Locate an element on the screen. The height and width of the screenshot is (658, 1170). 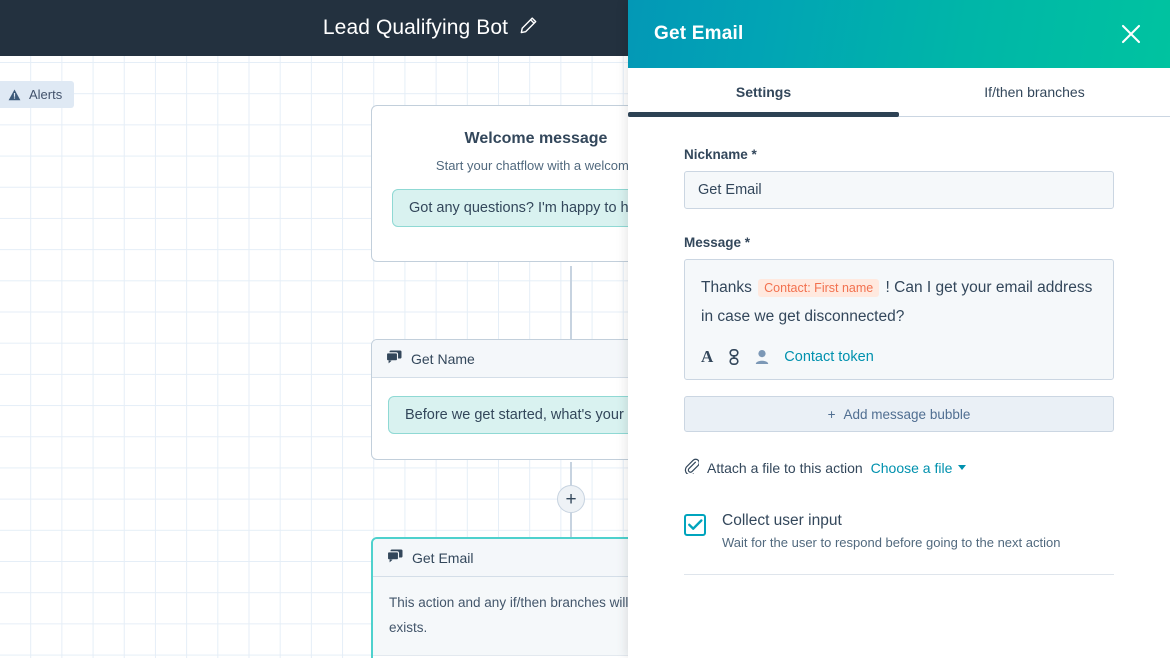
tab-settings-label: Settings is located at coordinates (763, 92).